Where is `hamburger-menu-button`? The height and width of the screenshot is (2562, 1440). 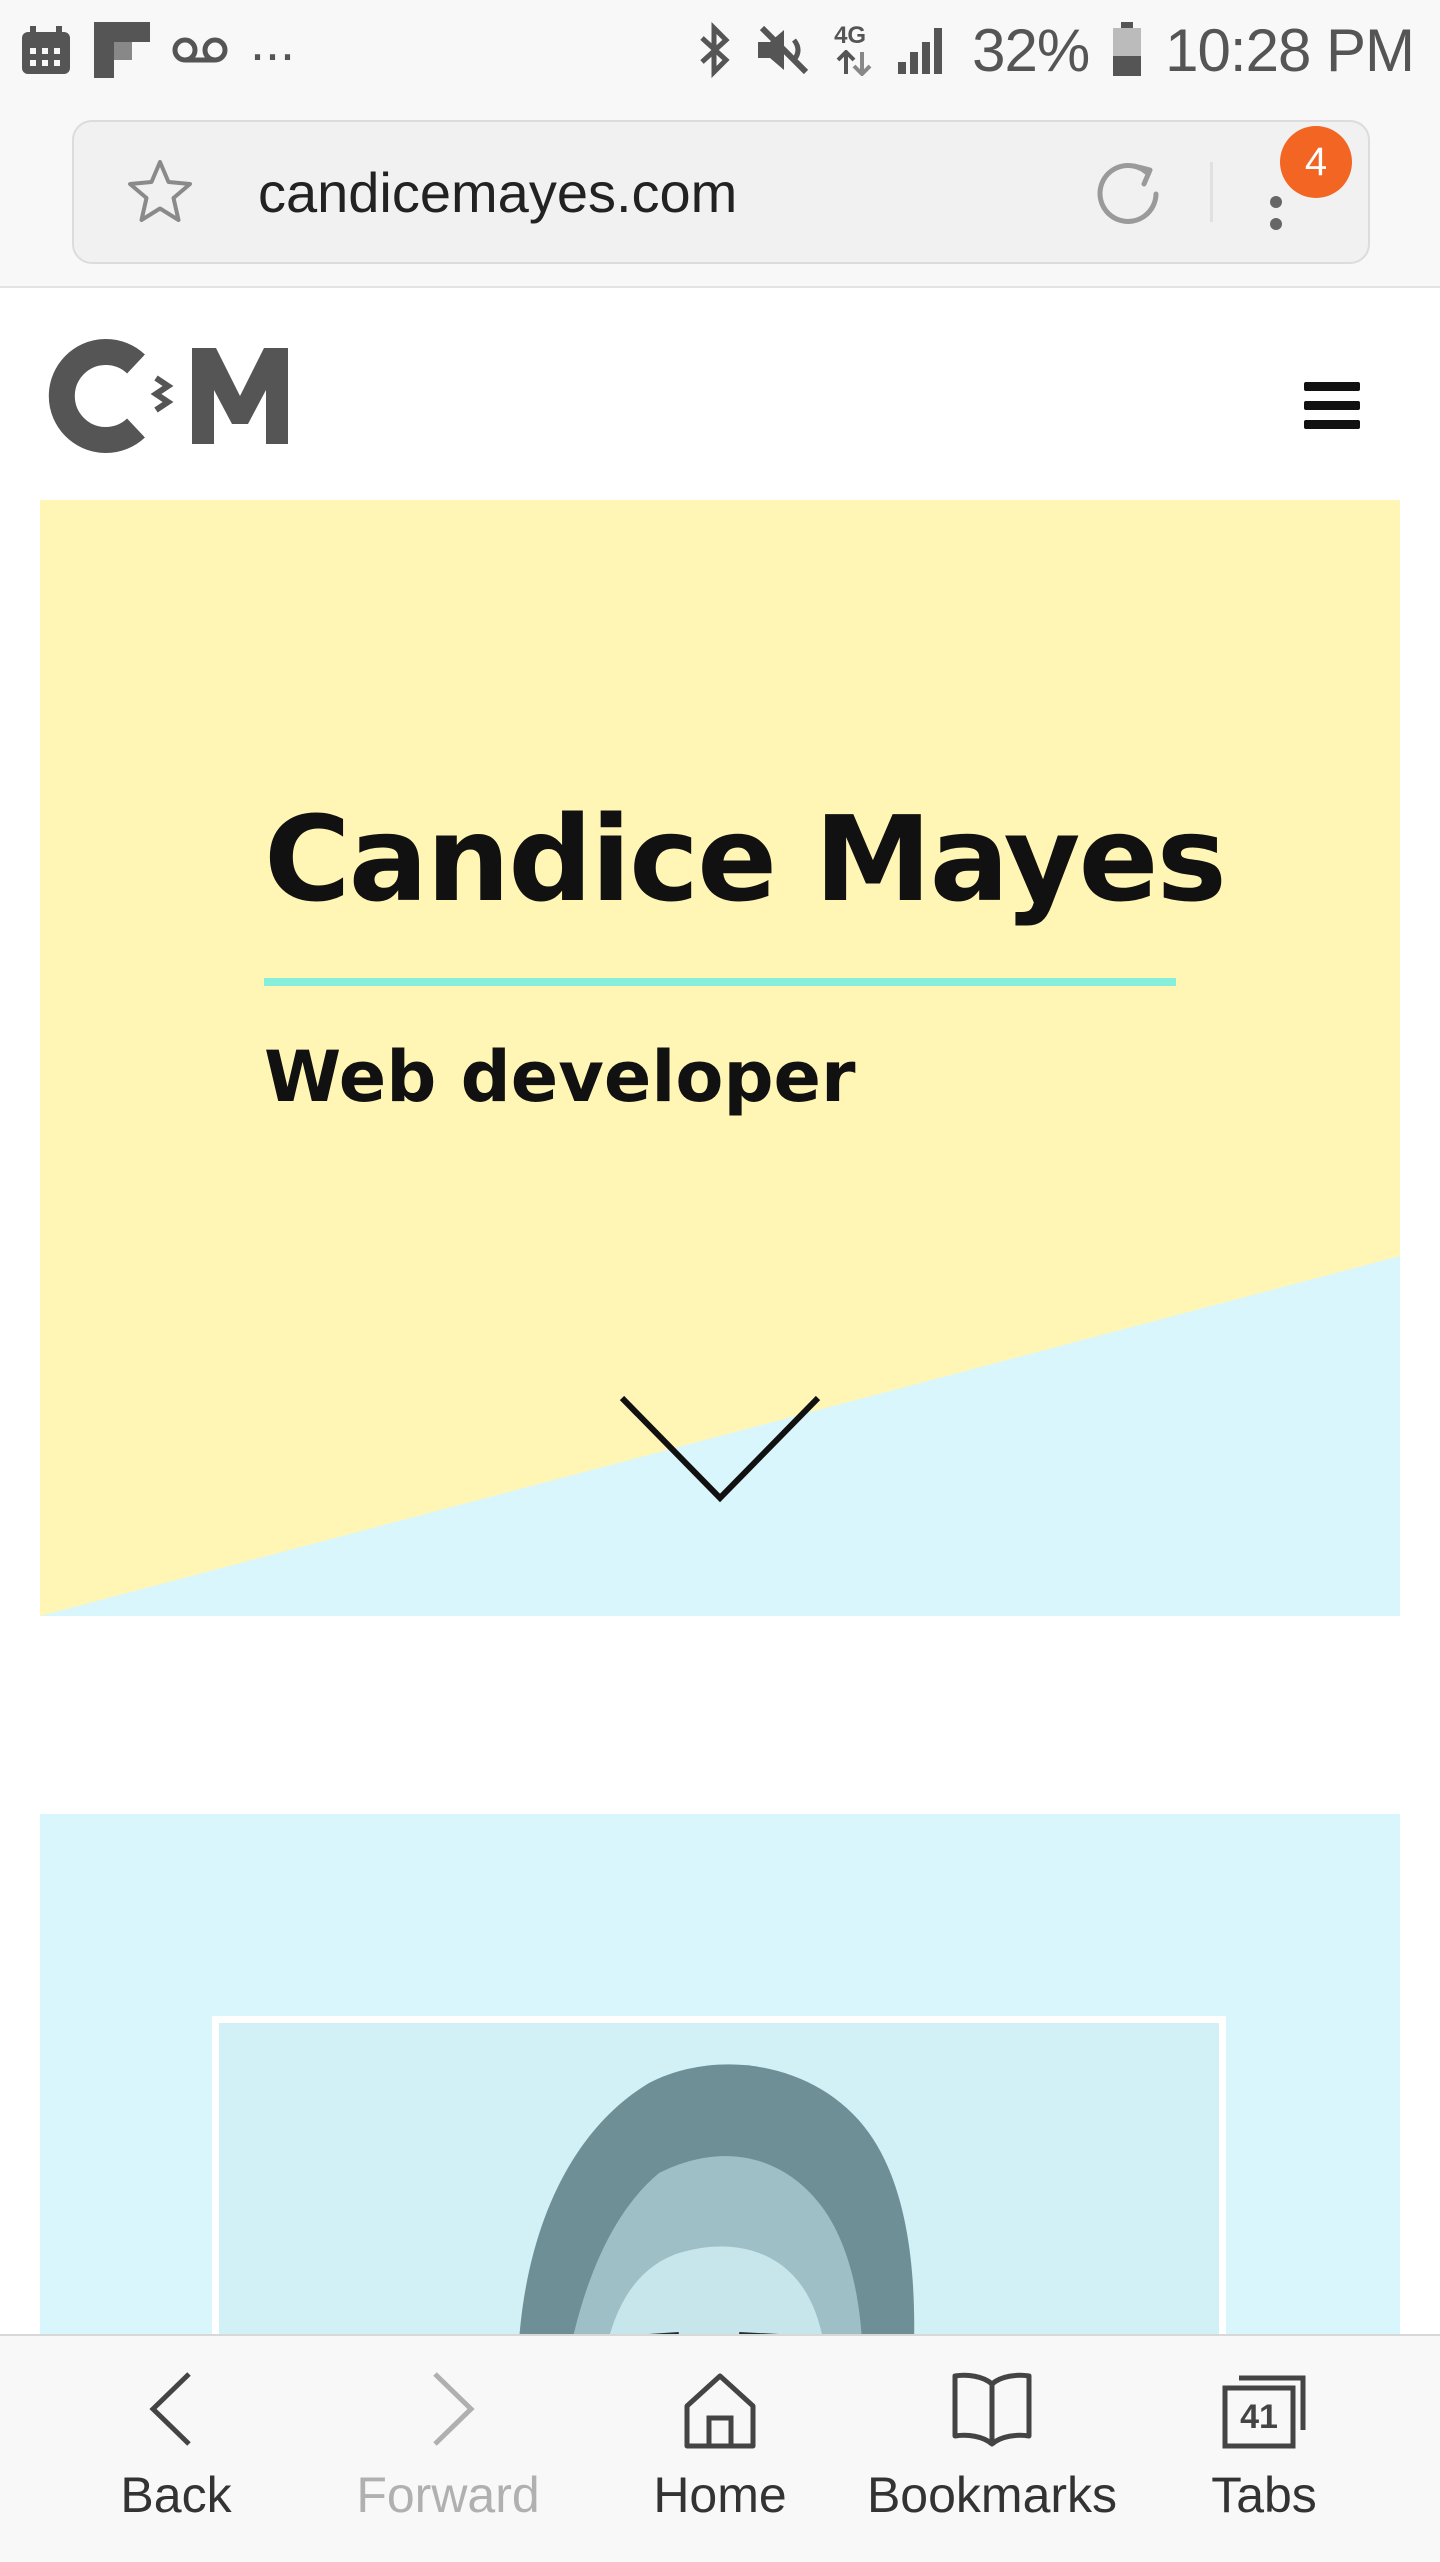
hamburger-menu-button is located at coordinates (1332, 406).